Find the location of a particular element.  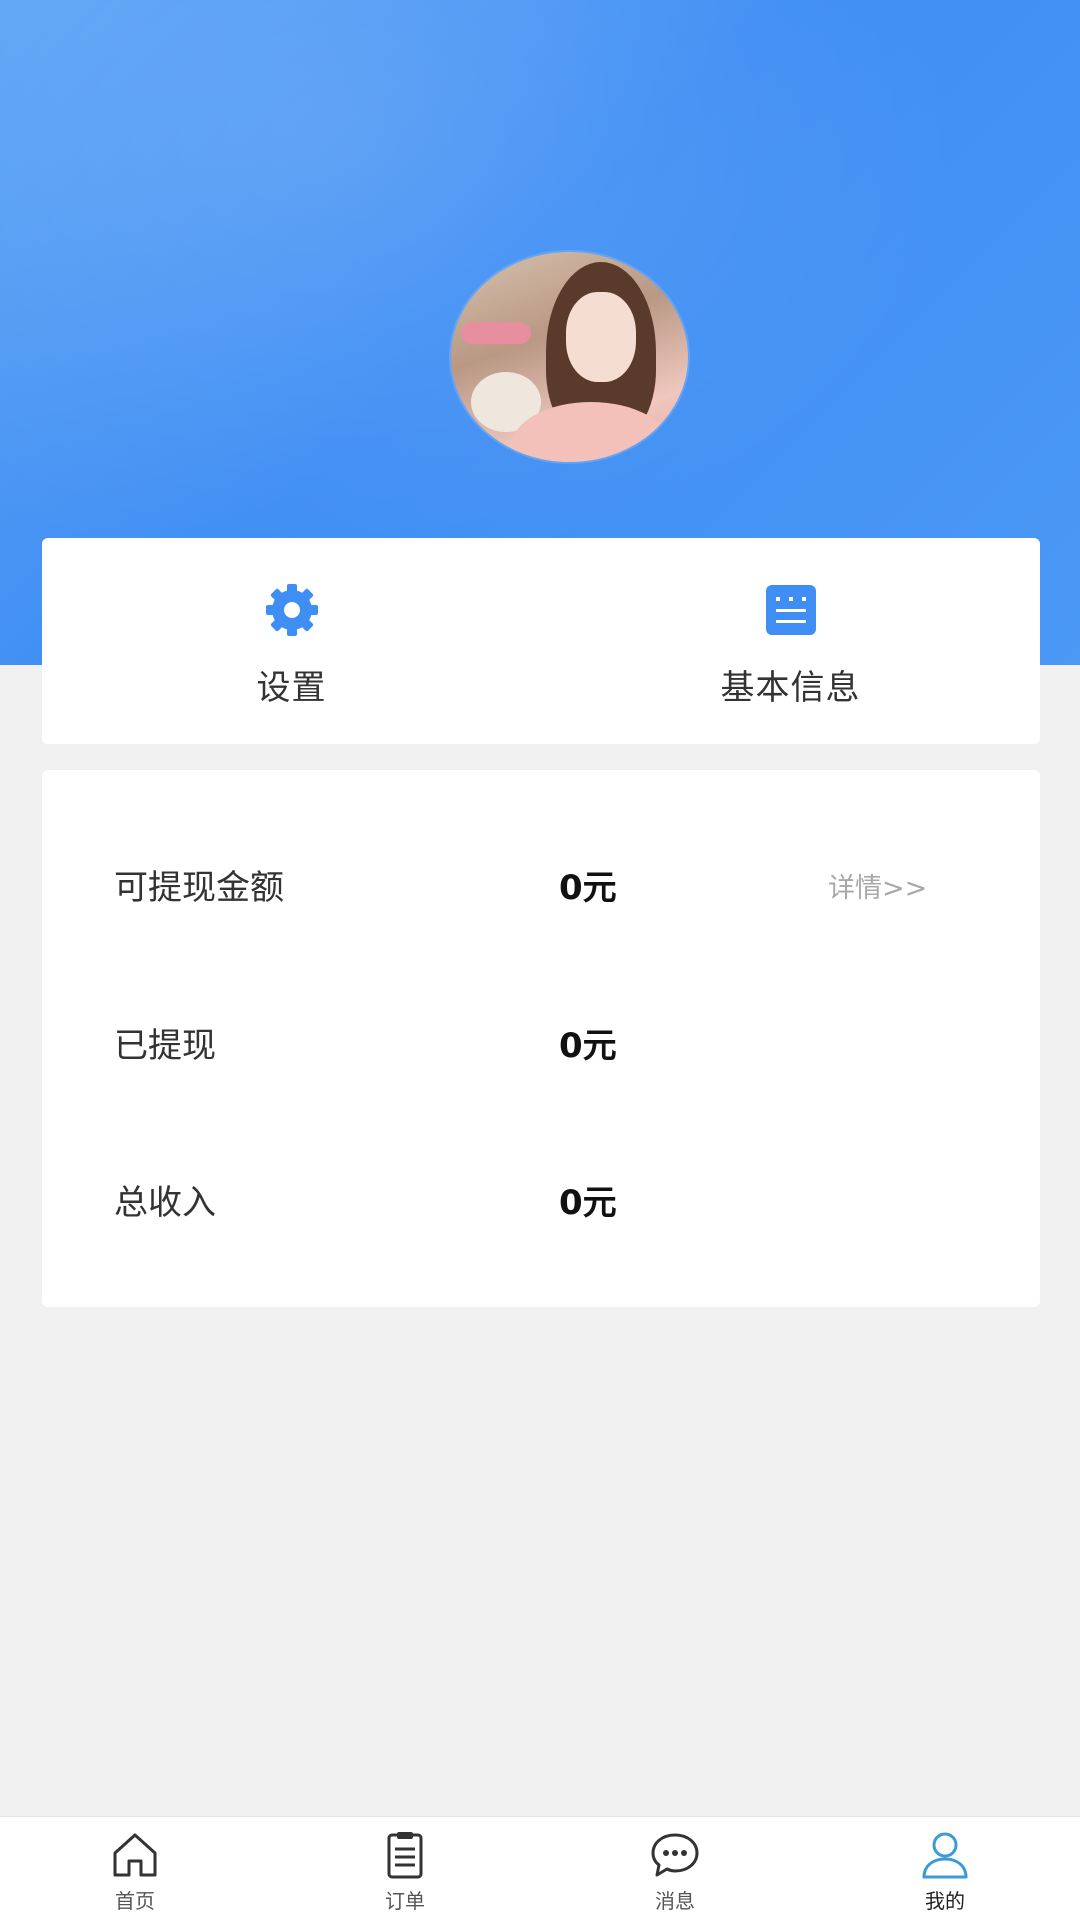

withdrawable-row is located at coordinates (541, 1655).